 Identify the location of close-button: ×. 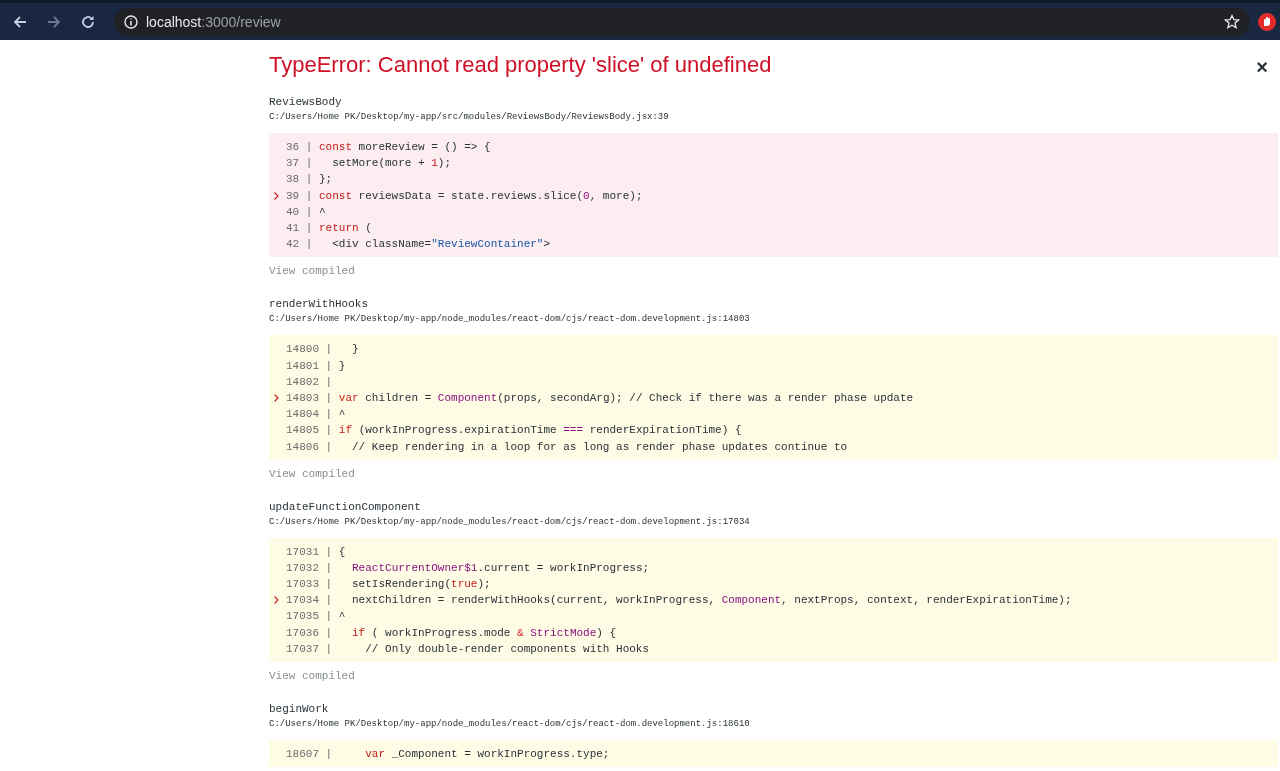
(1262, 67).